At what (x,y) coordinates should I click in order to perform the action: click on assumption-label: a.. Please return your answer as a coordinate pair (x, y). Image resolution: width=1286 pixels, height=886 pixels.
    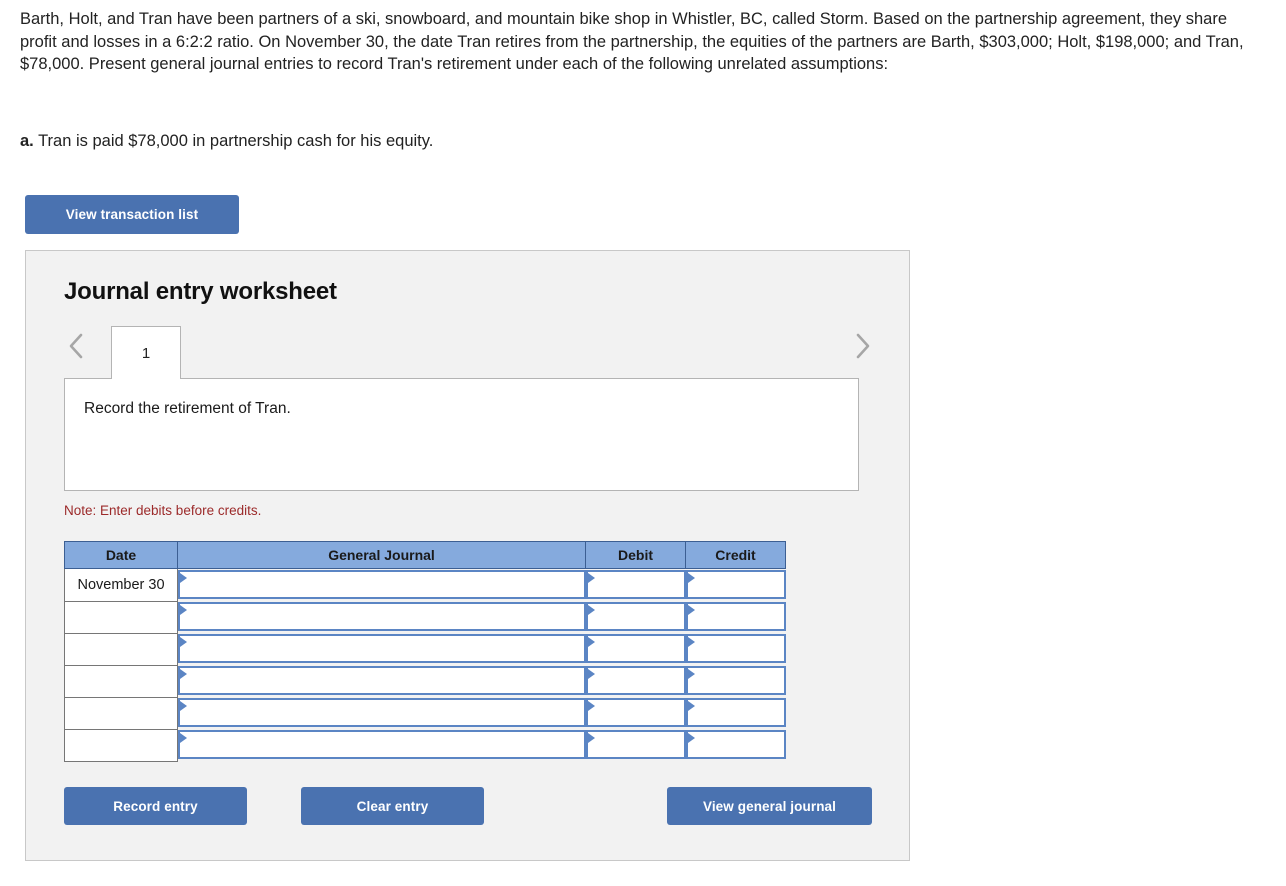
    Looking at the image, I should click on (27, 141).